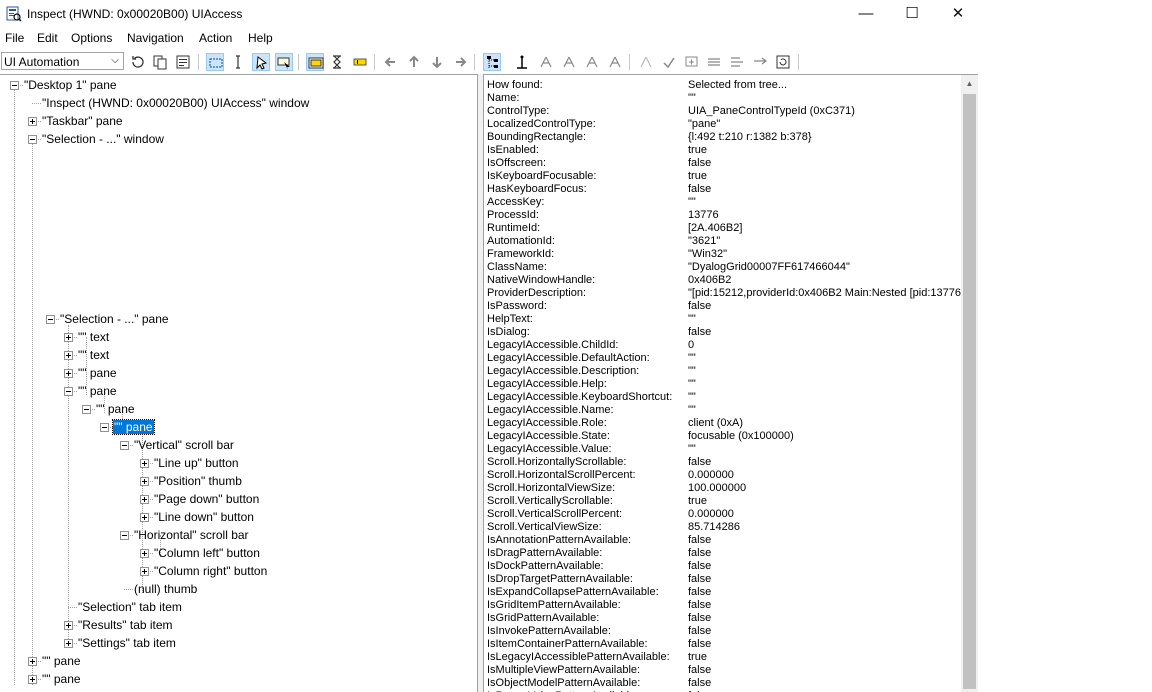 The width and height of the screenshot is (1152, 692). I want to click on property-row: LegacyIAccessible.DefaultAction: "", so click(722, 358).